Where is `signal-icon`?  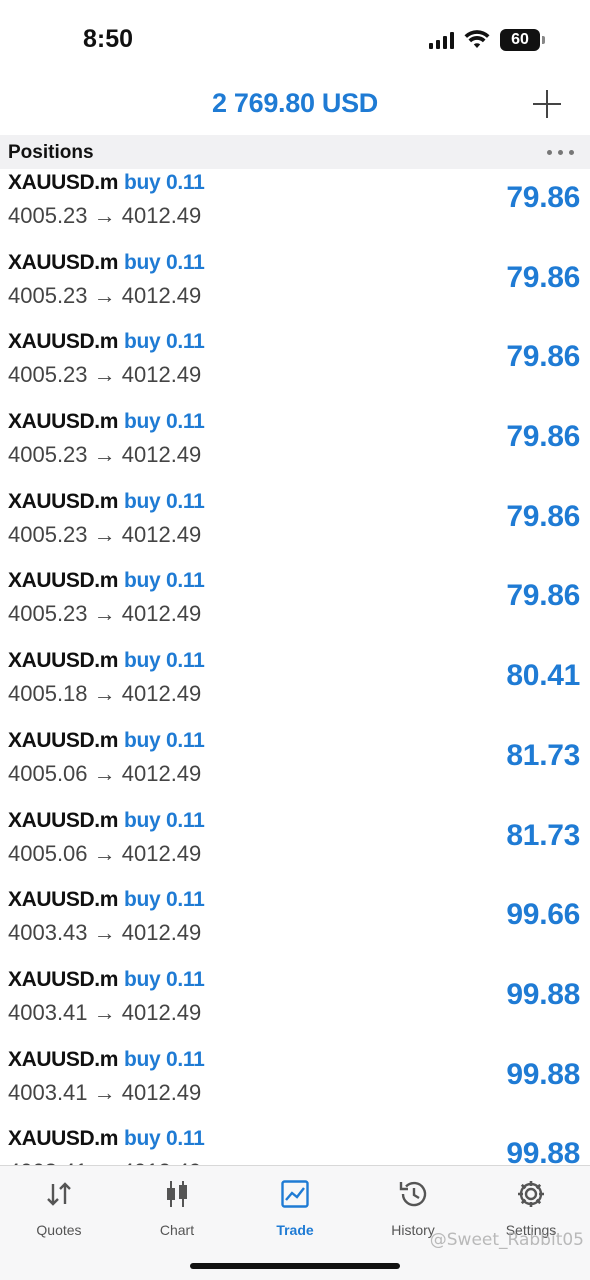 signal-icon is located at coordinates (441, 40).